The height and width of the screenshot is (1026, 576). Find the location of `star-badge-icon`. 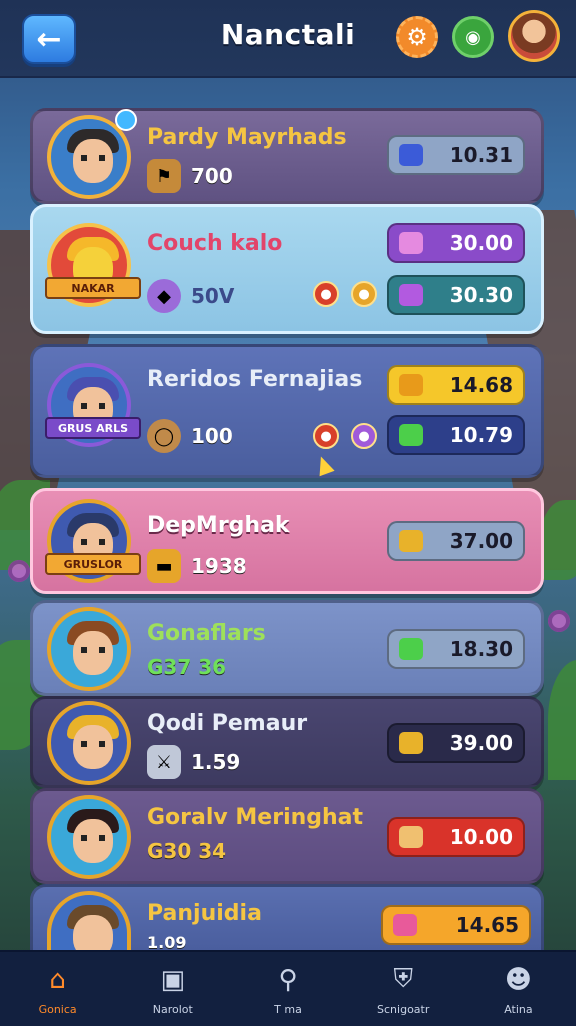

star-badge-icon is located at coordinates (126, 120).